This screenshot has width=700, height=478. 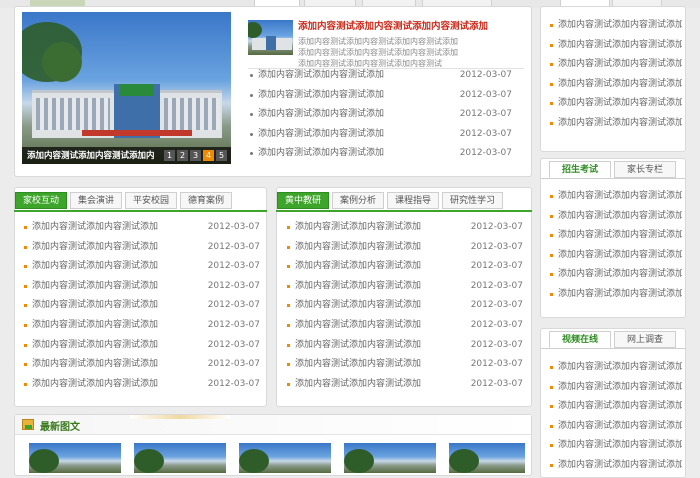 I want to click on building-center, so click(x=271, y=43).